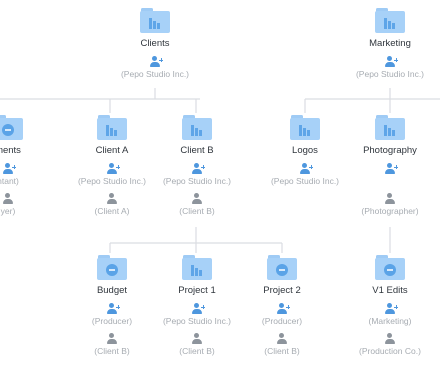  What do you see at coordinates (197, 290) in the screenshot?
I see `node-label: Project 1` at bounding box center [197, 290].